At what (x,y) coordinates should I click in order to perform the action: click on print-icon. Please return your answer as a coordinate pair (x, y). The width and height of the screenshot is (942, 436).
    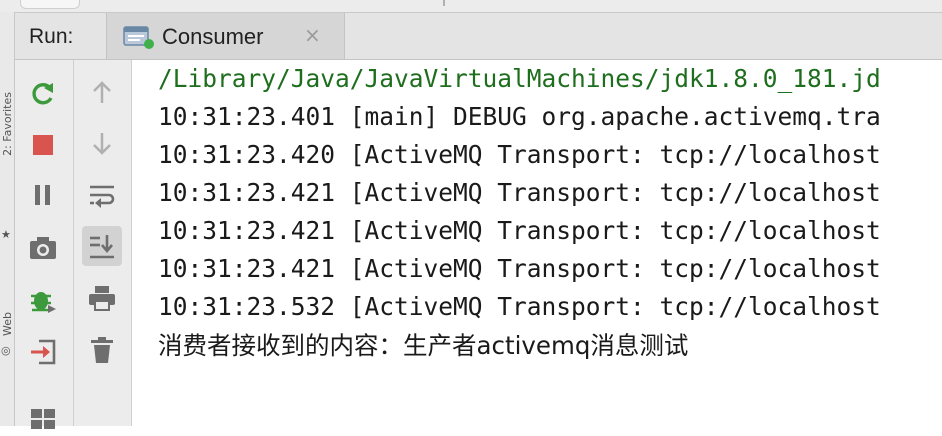
    Looking at the image, I should click on (102, 298).